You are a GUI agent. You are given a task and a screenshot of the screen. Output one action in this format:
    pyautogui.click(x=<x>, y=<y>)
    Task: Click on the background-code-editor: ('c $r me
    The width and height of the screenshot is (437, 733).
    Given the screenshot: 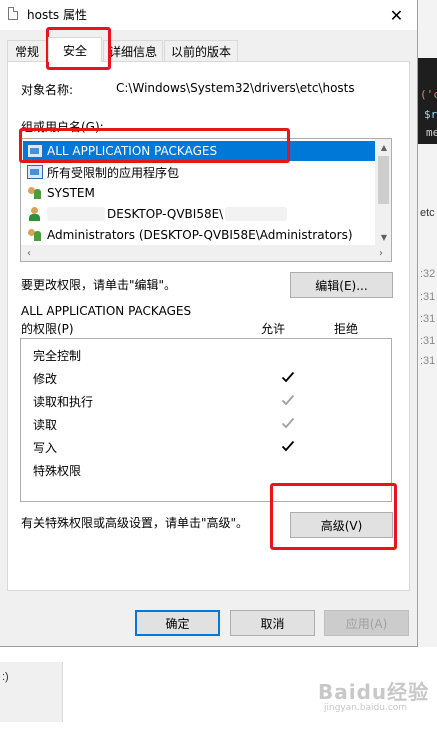 What is the action you would take?
    pyautogui.click(x=427, y=101)
    